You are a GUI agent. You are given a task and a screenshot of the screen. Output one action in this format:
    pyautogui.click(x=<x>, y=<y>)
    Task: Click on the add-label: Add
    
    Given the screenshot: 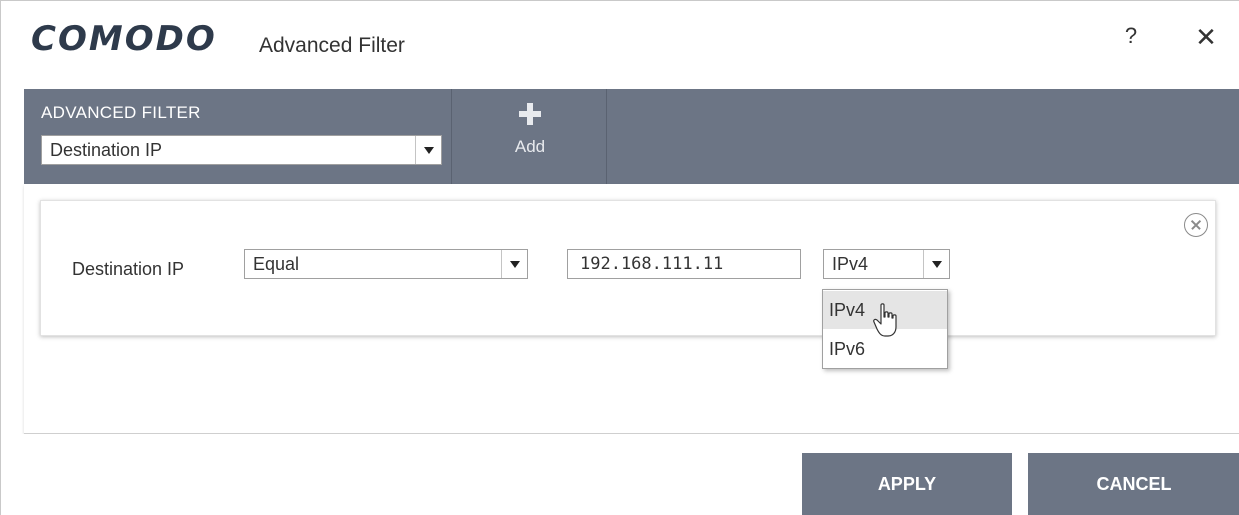 What is the action you would take?
    pyautogui.click(x=530, y=146)
    